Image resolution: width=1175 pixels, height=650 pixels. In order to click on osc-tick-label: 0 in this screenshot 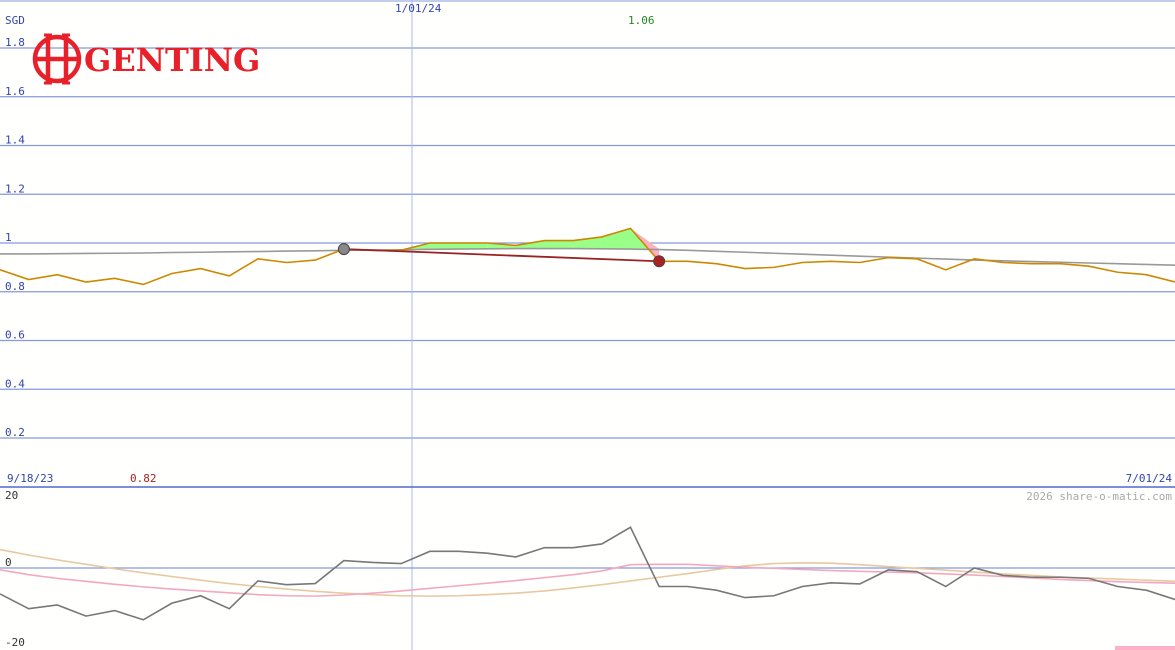, I will do `click(8, 562)`.